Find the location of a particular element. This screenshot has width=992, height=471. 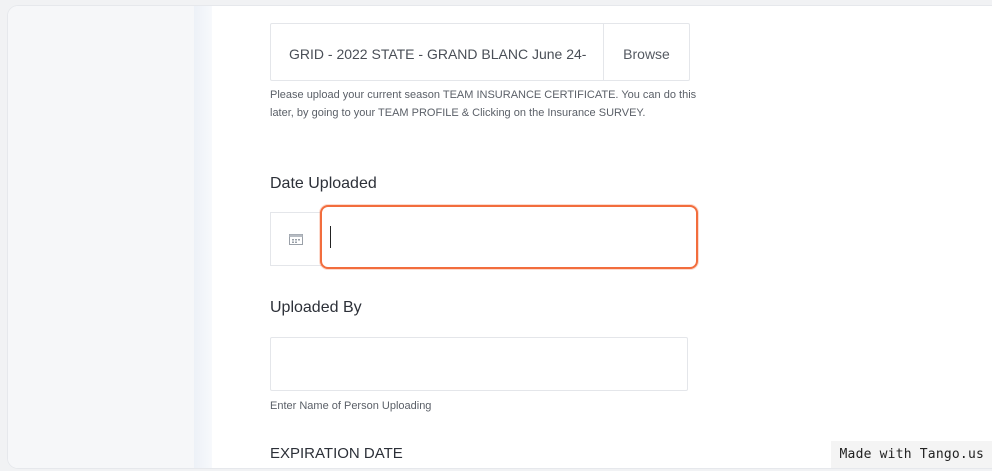

expiration-date-label: EXPIRATION DATE is located at coordinates (336, 453).